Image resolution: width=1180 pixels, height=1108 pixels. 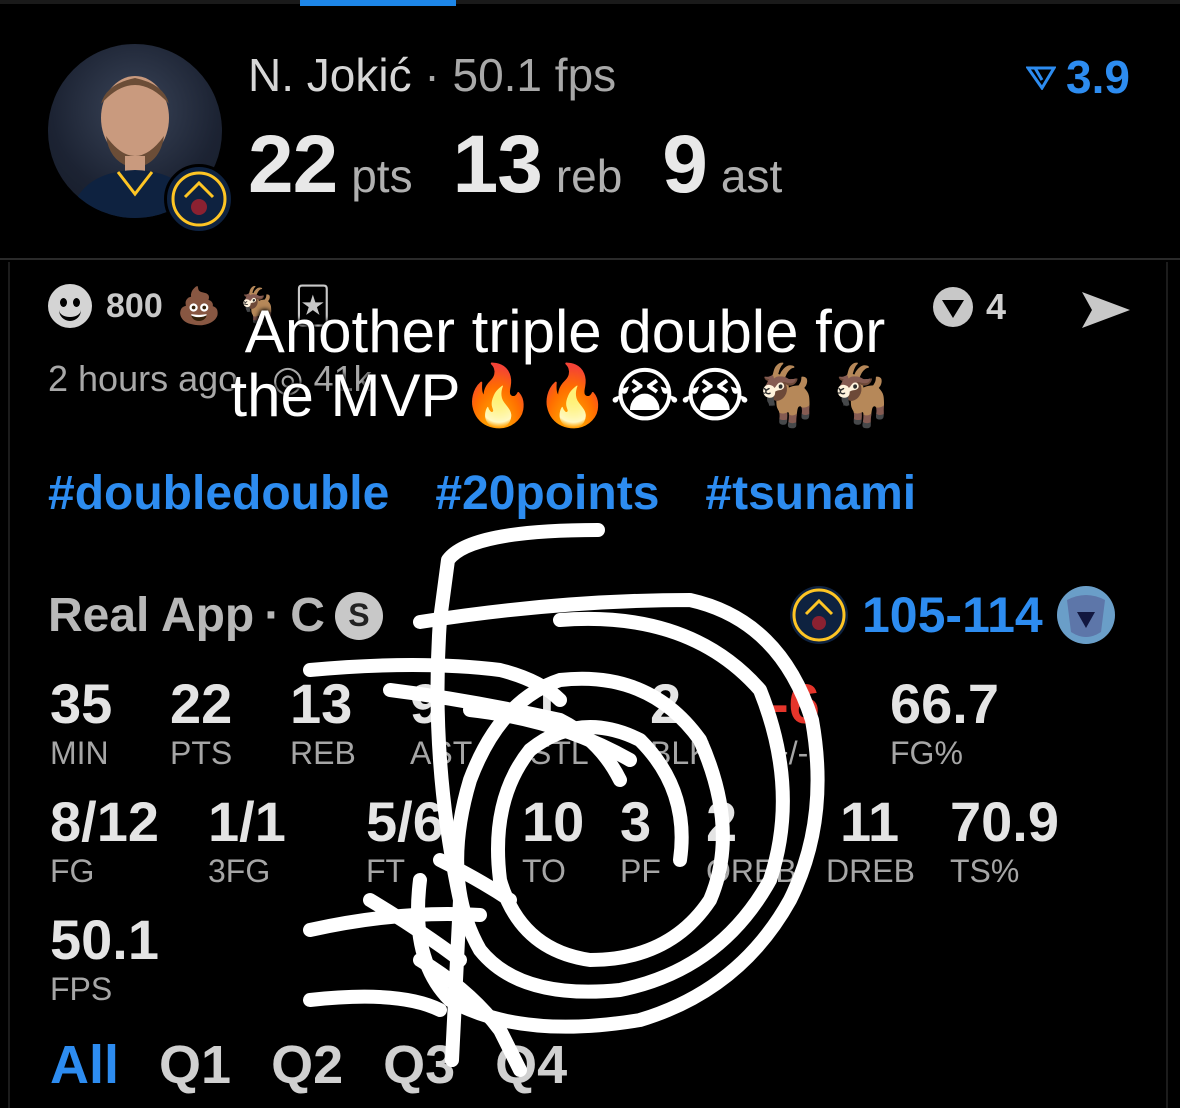 What do you see at coordinates (1098, 77) in the screenshot?
I see `rating-value: 3.9` at bounding box center [1098, 77].